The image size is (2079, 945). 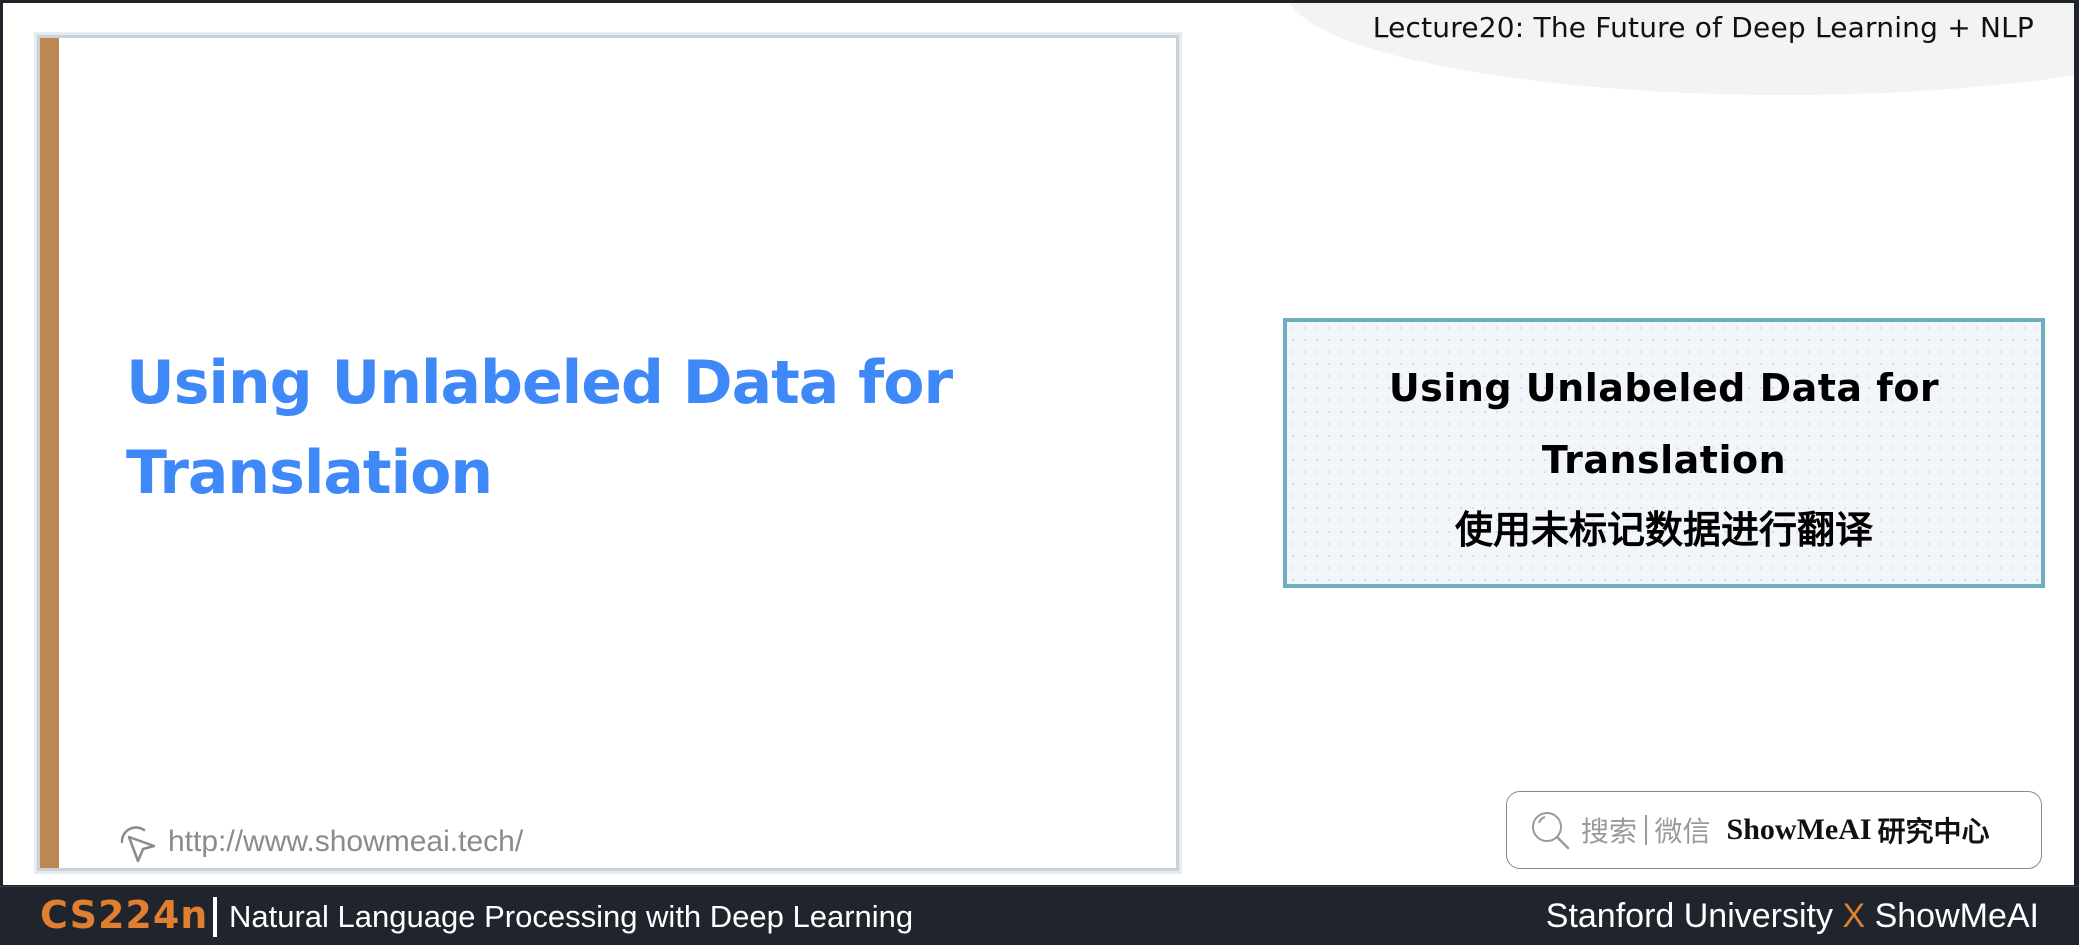 I want to click on search-hint-wechat: 微信, so click(x=1682, y=831).